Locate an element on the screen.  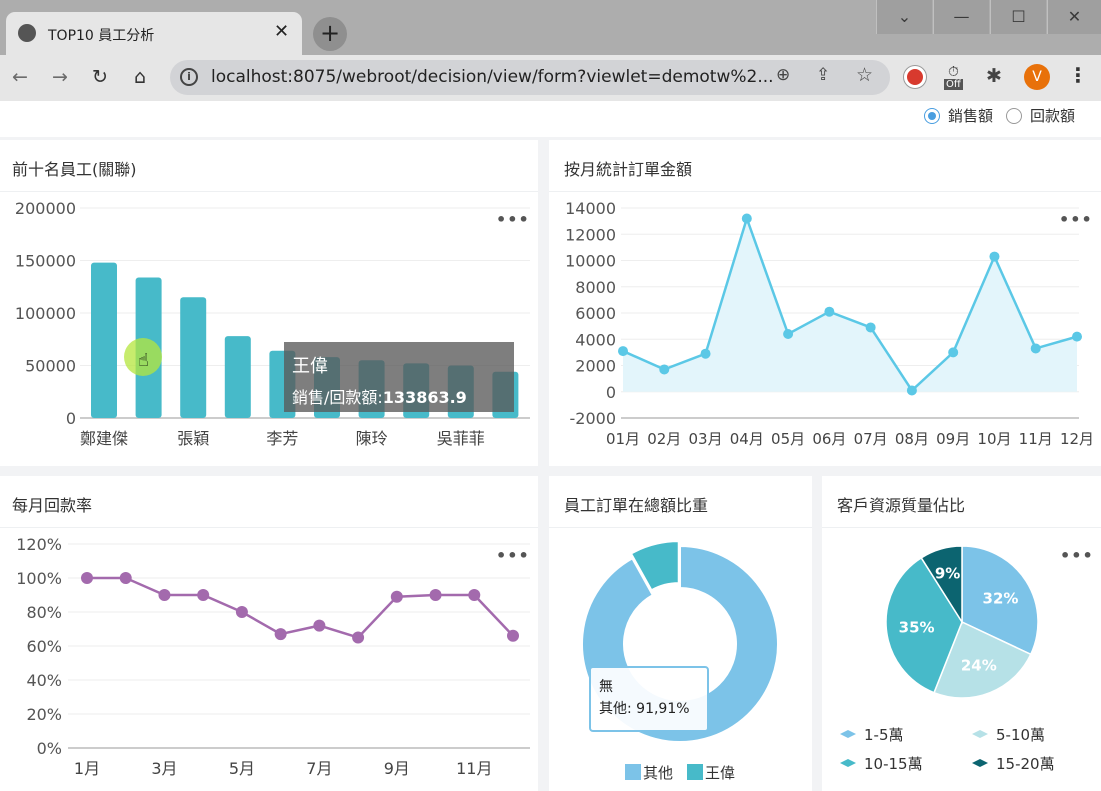
y-tick-label: 10000 is located at coordinates (590, 261).